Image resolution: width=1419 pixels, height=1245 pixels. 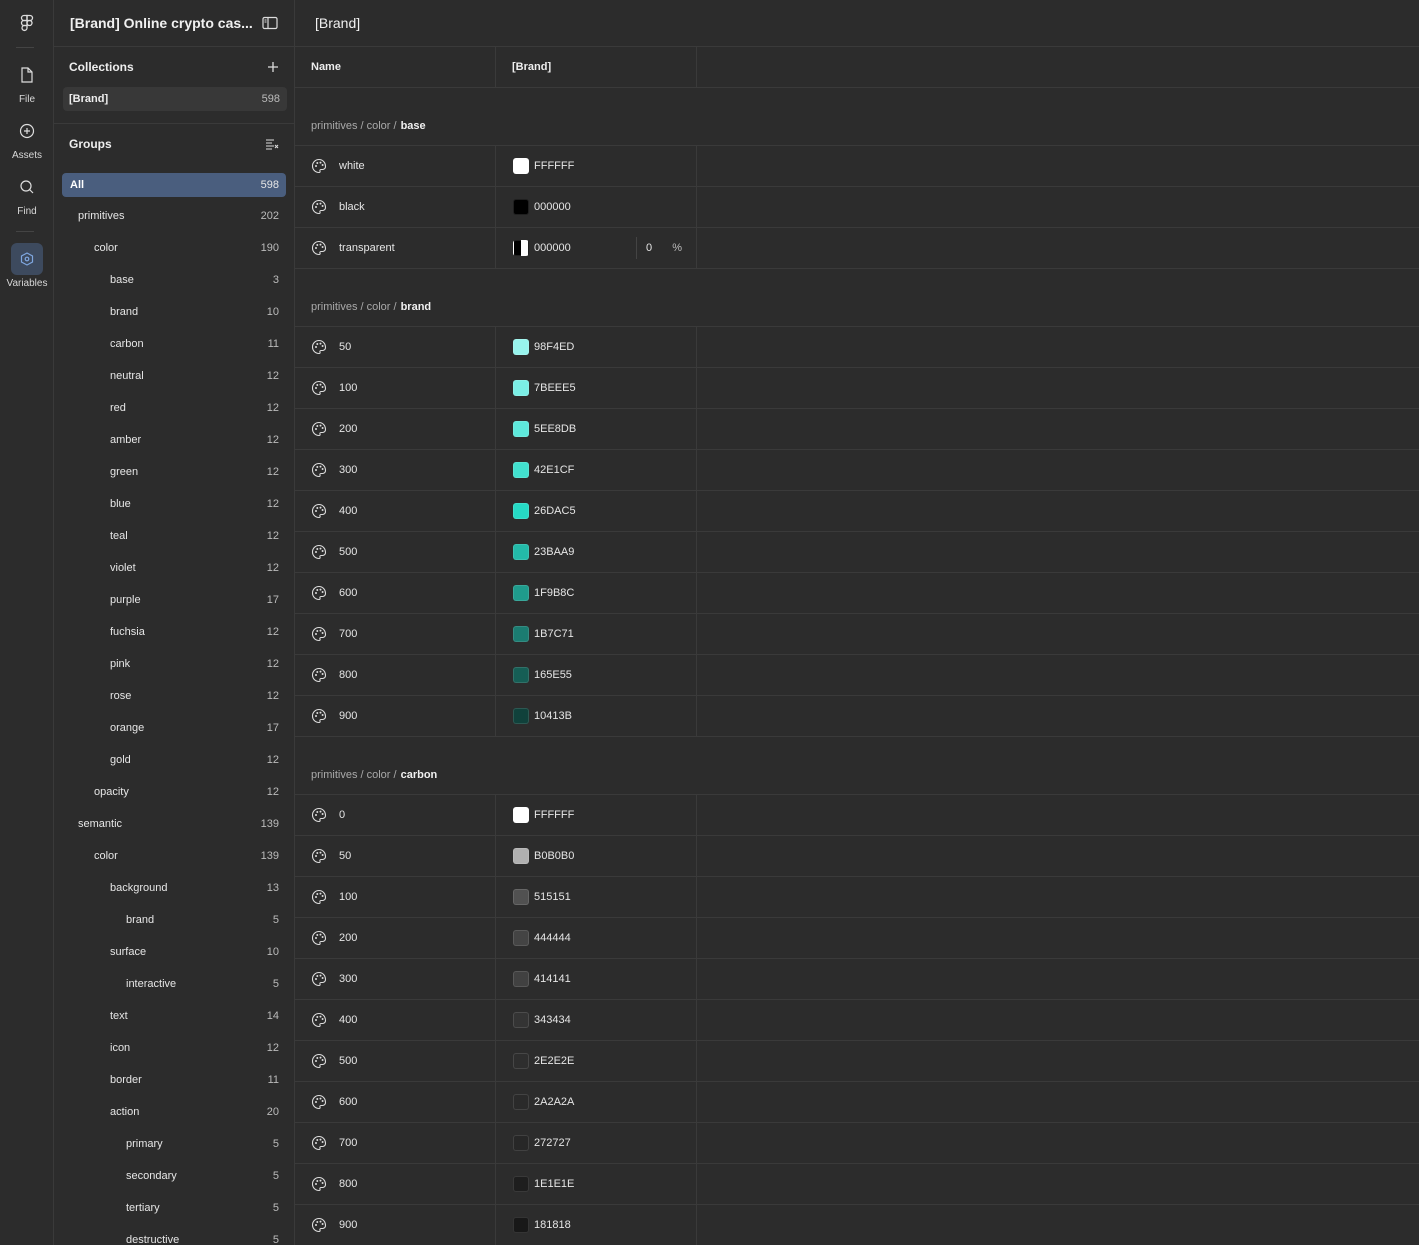 I want to click on variable-row: 200 5EE8DB, so click(x=857, y=429).